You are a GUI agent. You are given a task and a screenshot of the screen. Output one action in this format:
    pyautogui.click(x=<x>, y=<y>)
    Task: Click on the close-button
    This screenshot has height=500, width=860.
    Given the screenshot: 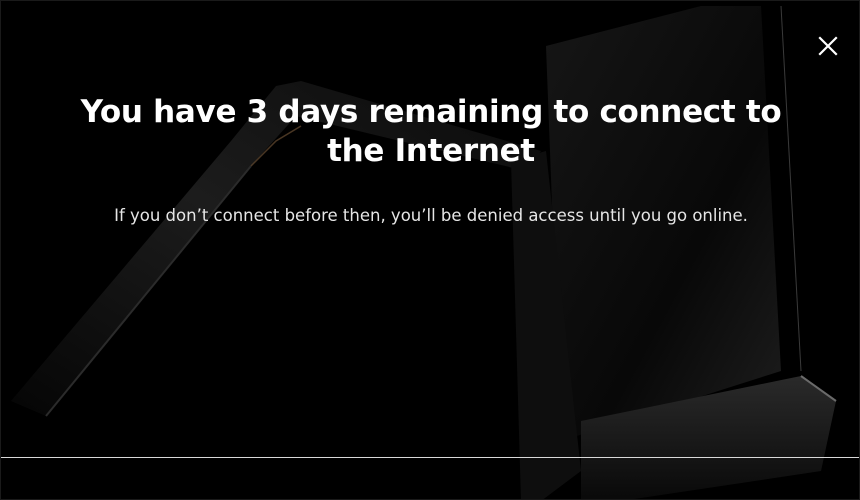 What is the action you would take?
    pyautogui.click(x=828, y=46)
    